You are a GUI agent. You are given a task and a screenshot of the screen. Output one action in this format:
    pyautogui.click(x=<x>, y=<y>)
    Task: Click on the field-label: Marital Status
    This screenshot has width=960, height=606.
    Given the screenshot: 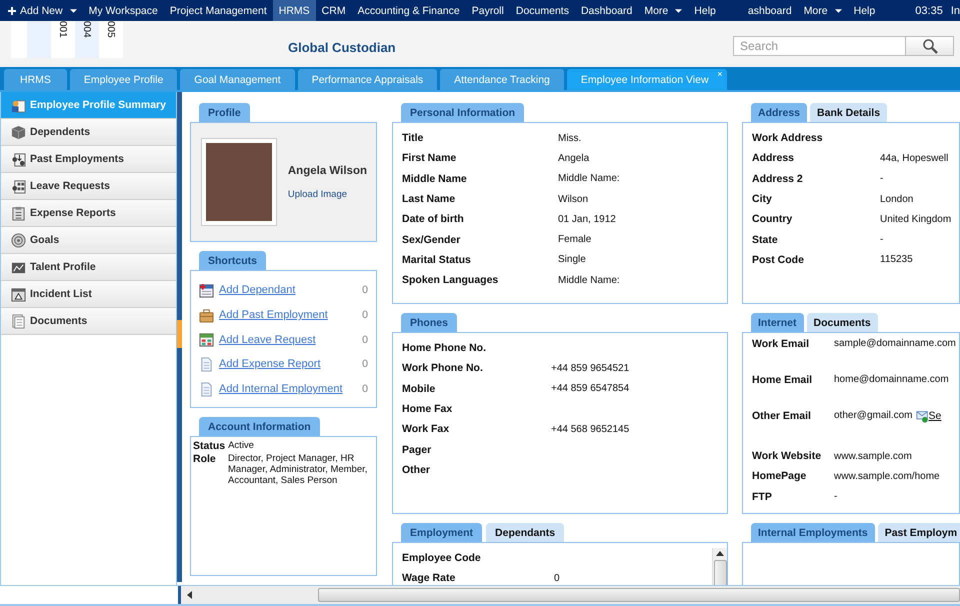 What is the action you would take?
    pyautogui.click(x=437, y=260)
    